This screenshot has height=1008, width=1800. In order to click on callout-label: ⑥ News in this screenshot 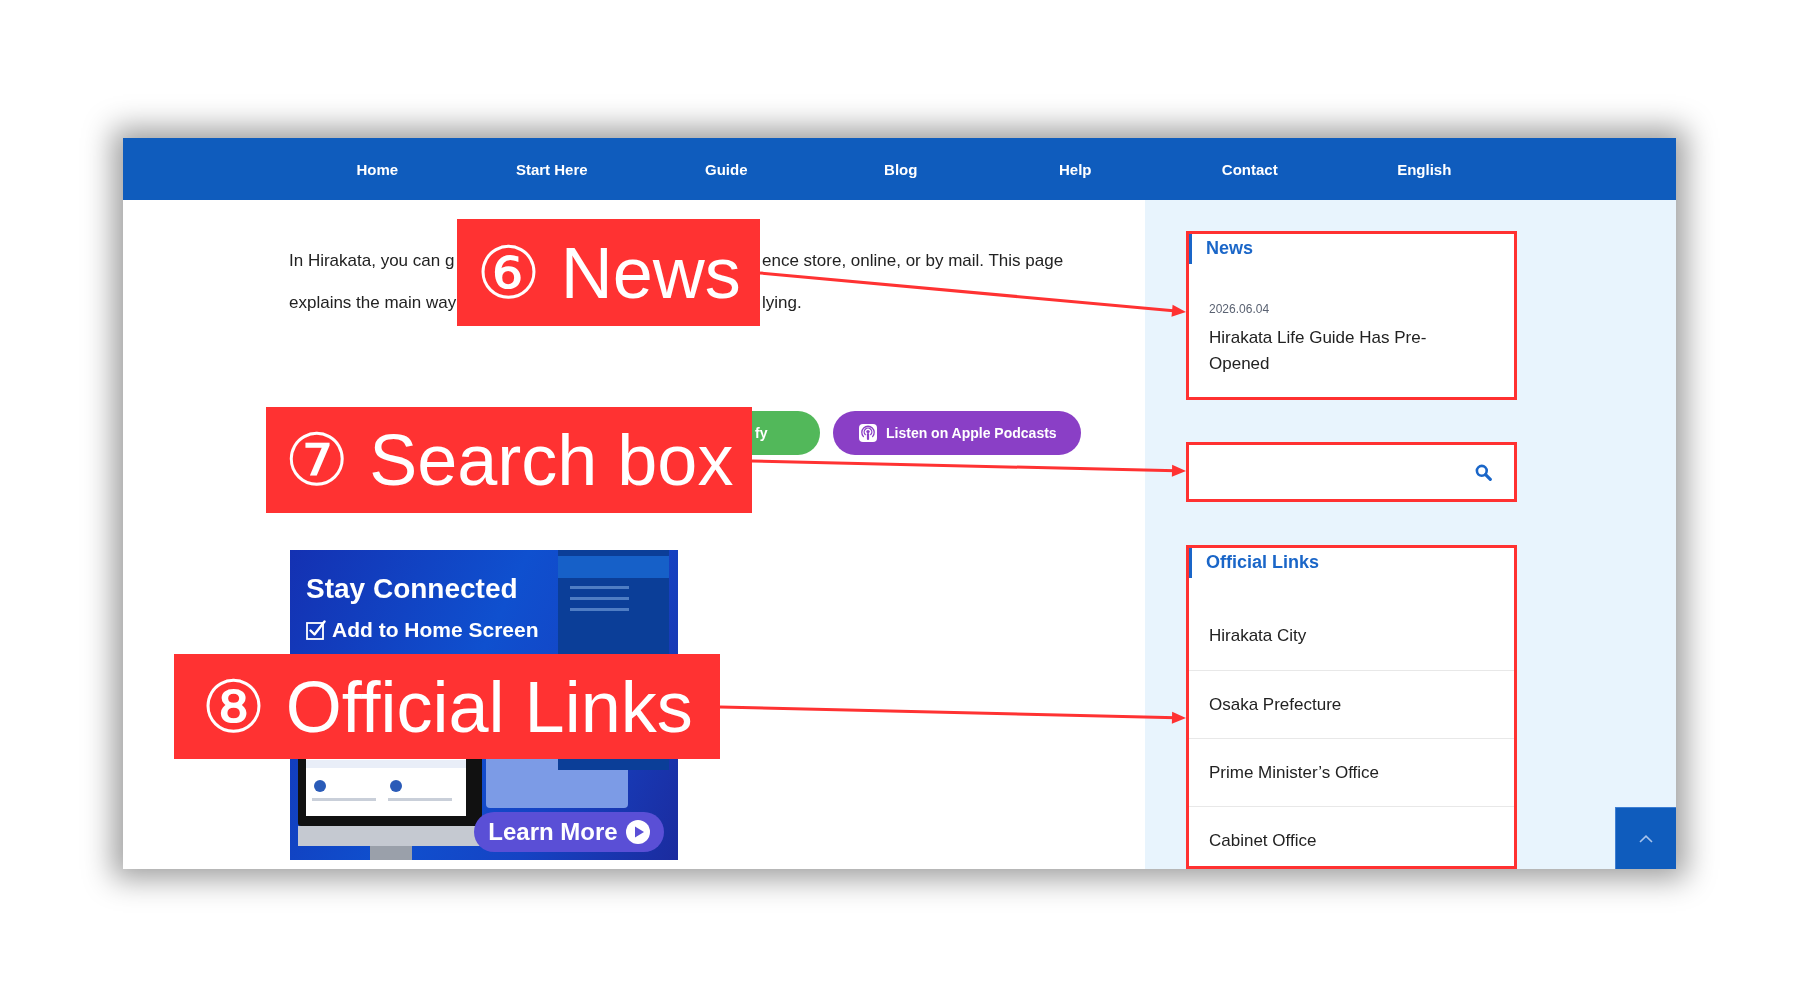, I will do `click(608, 272)`.